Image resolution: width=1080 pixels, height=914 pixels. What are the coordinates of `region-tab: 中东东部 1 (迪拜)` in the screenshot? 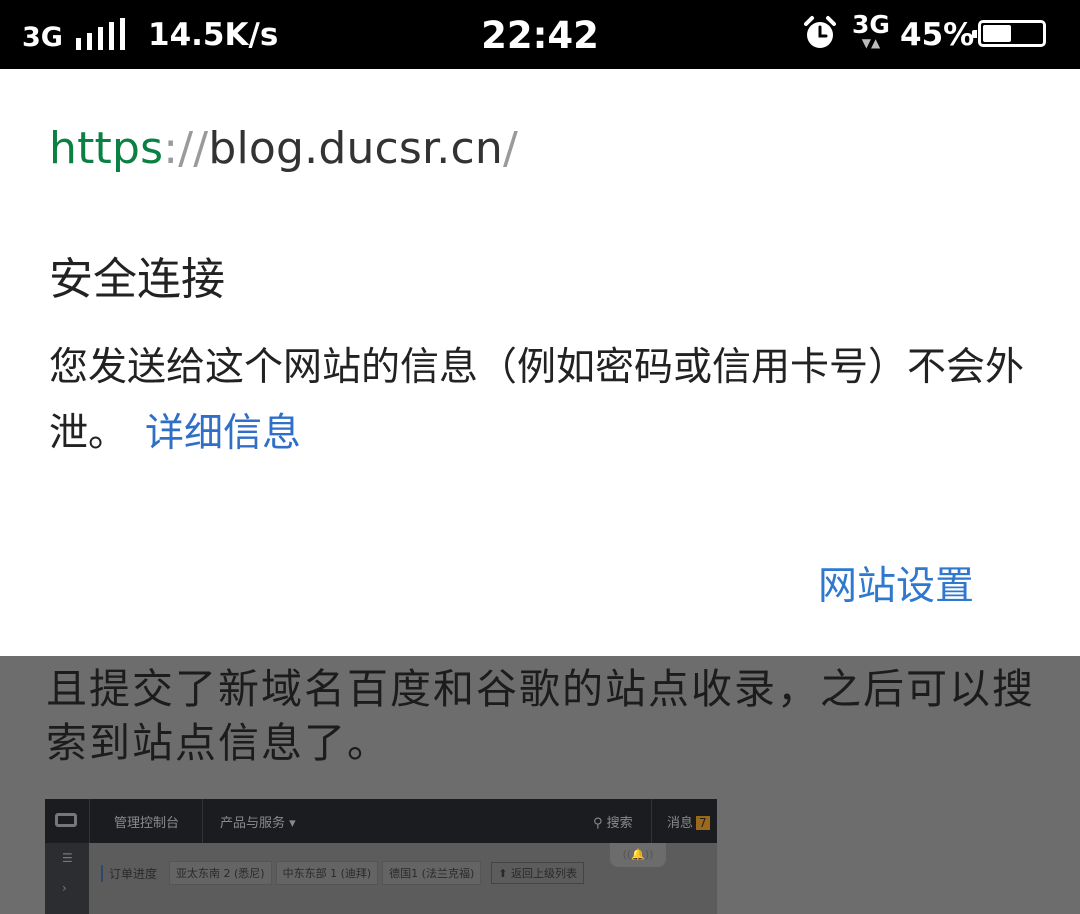 It's located at (327, 873).